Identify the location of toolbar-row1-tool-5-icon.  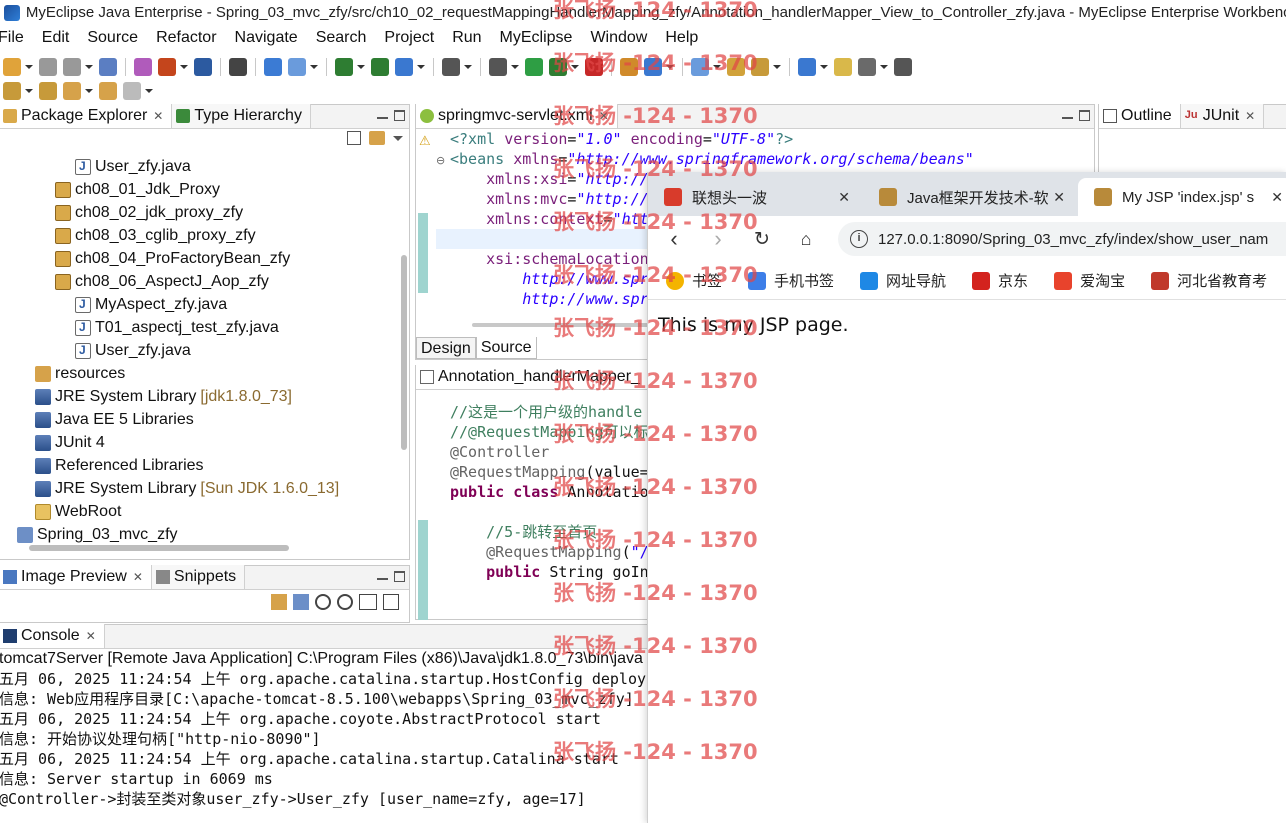
(143, 67).